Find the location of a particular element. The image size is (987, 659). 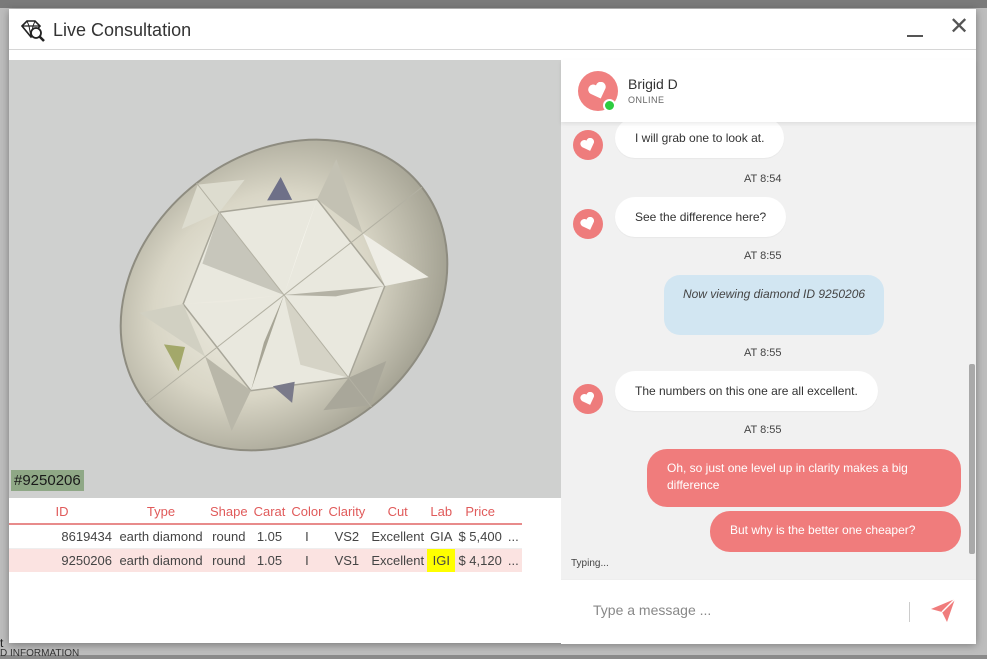

col-header-clarity: Clarity is located at coordinates (347, 512).